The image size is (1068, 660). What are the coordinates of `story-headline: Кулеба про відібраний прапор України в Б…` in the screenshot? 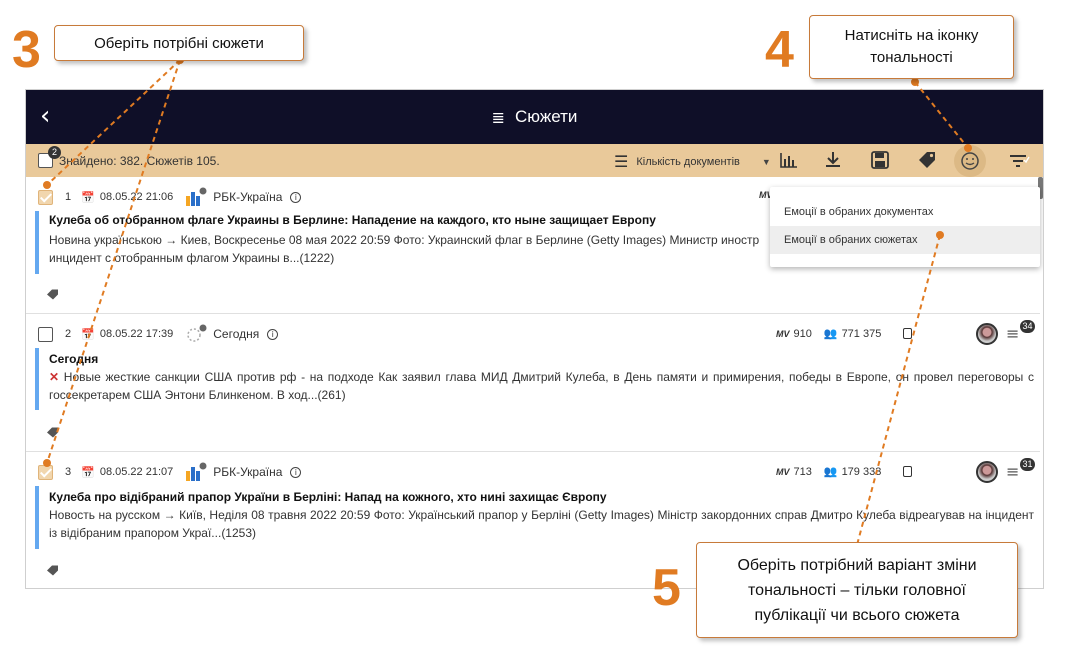 It's located at (328, 497).